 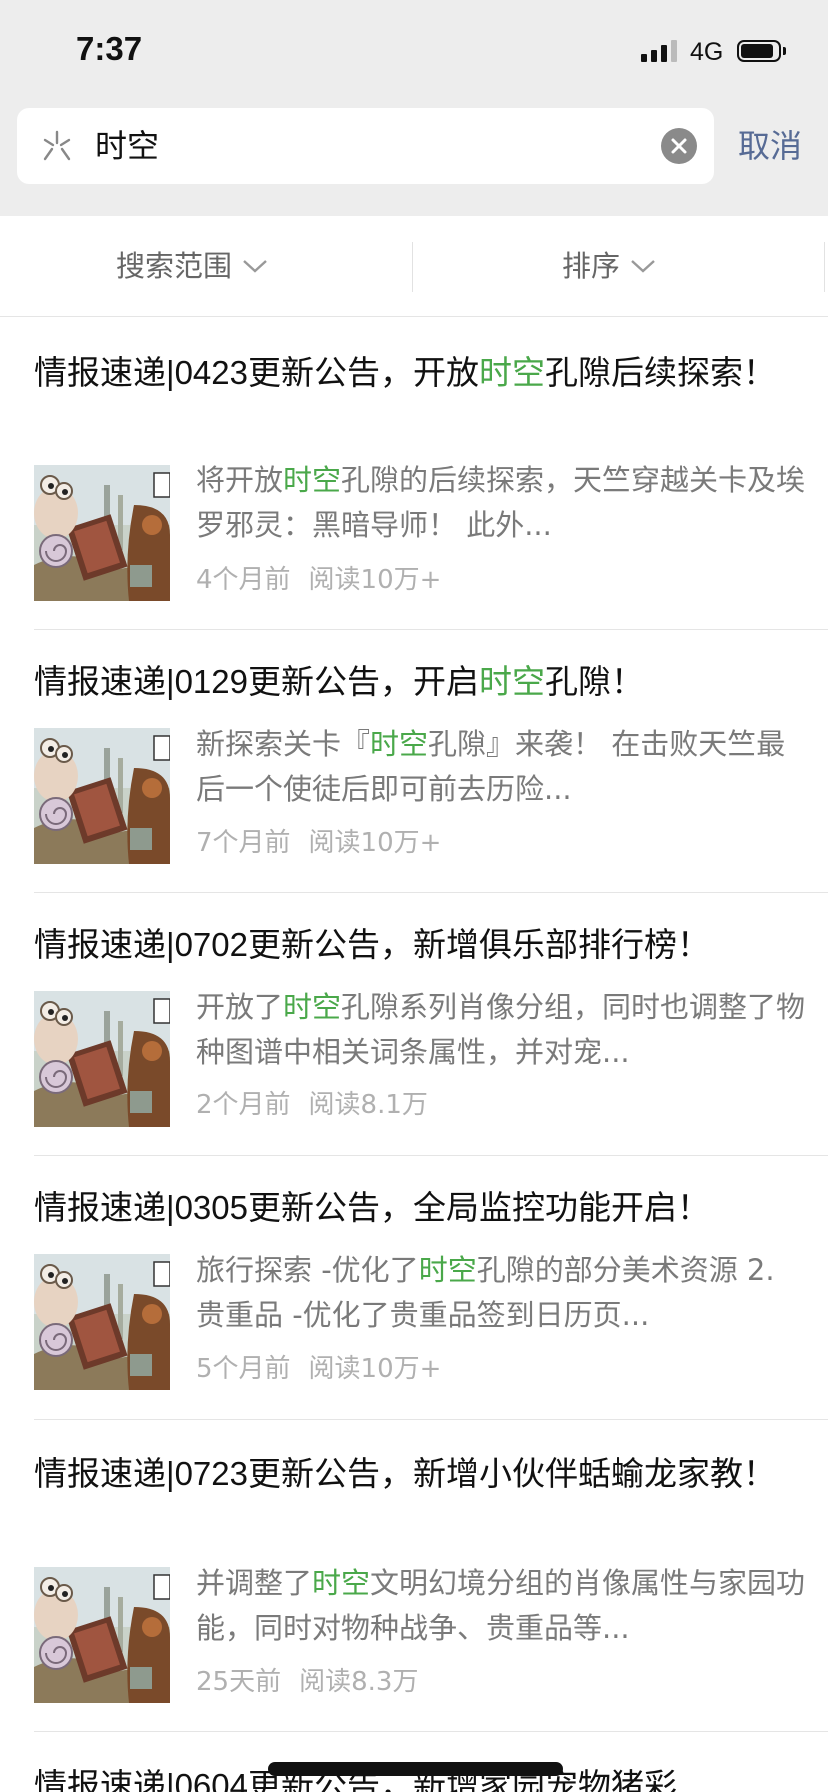 I want to click on search-bar: 时空 取消, so click(x=414, y=161).